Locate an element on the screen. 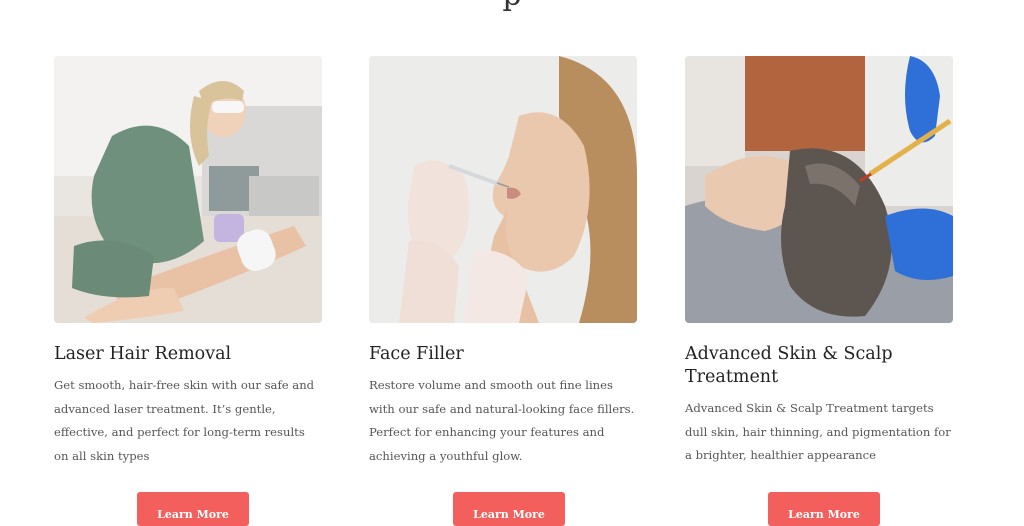 This screenshot has height=526, width=1024. card-title: Face Filler is located at coordinates (416, 354).